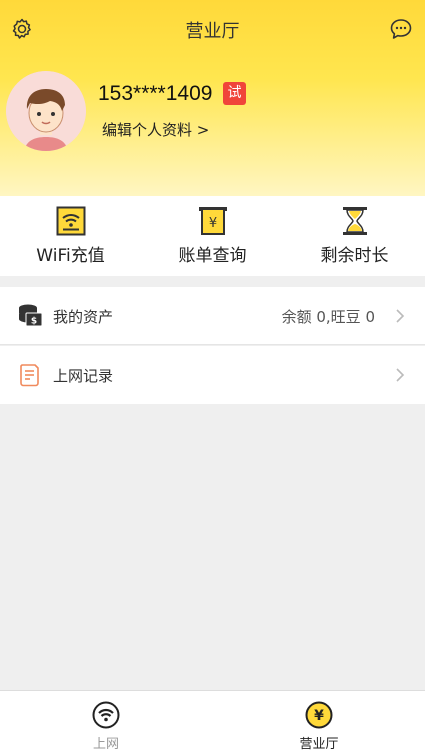  I want to click on internet-records-row: 上网记录, so click(212, 375).